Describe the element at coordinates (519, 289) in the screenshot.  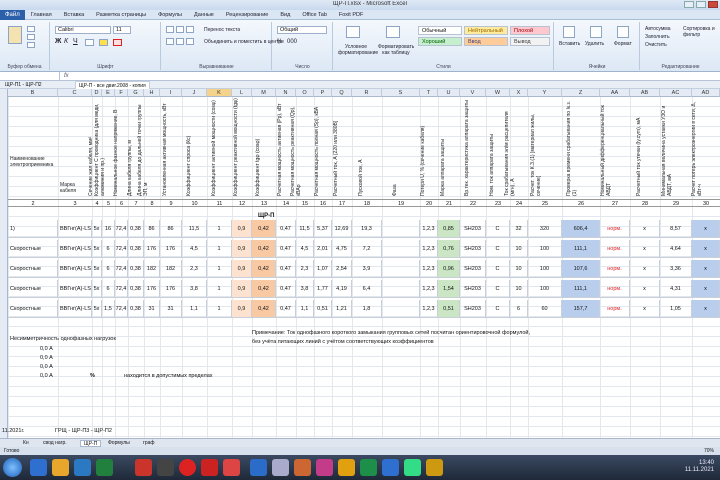
I see `cell-inom: 10` at that location.